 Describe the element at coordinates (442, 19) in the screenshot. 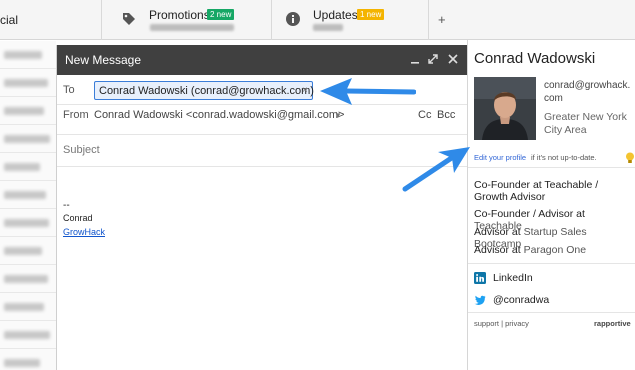

I see `add-tab-button: +` at that location.